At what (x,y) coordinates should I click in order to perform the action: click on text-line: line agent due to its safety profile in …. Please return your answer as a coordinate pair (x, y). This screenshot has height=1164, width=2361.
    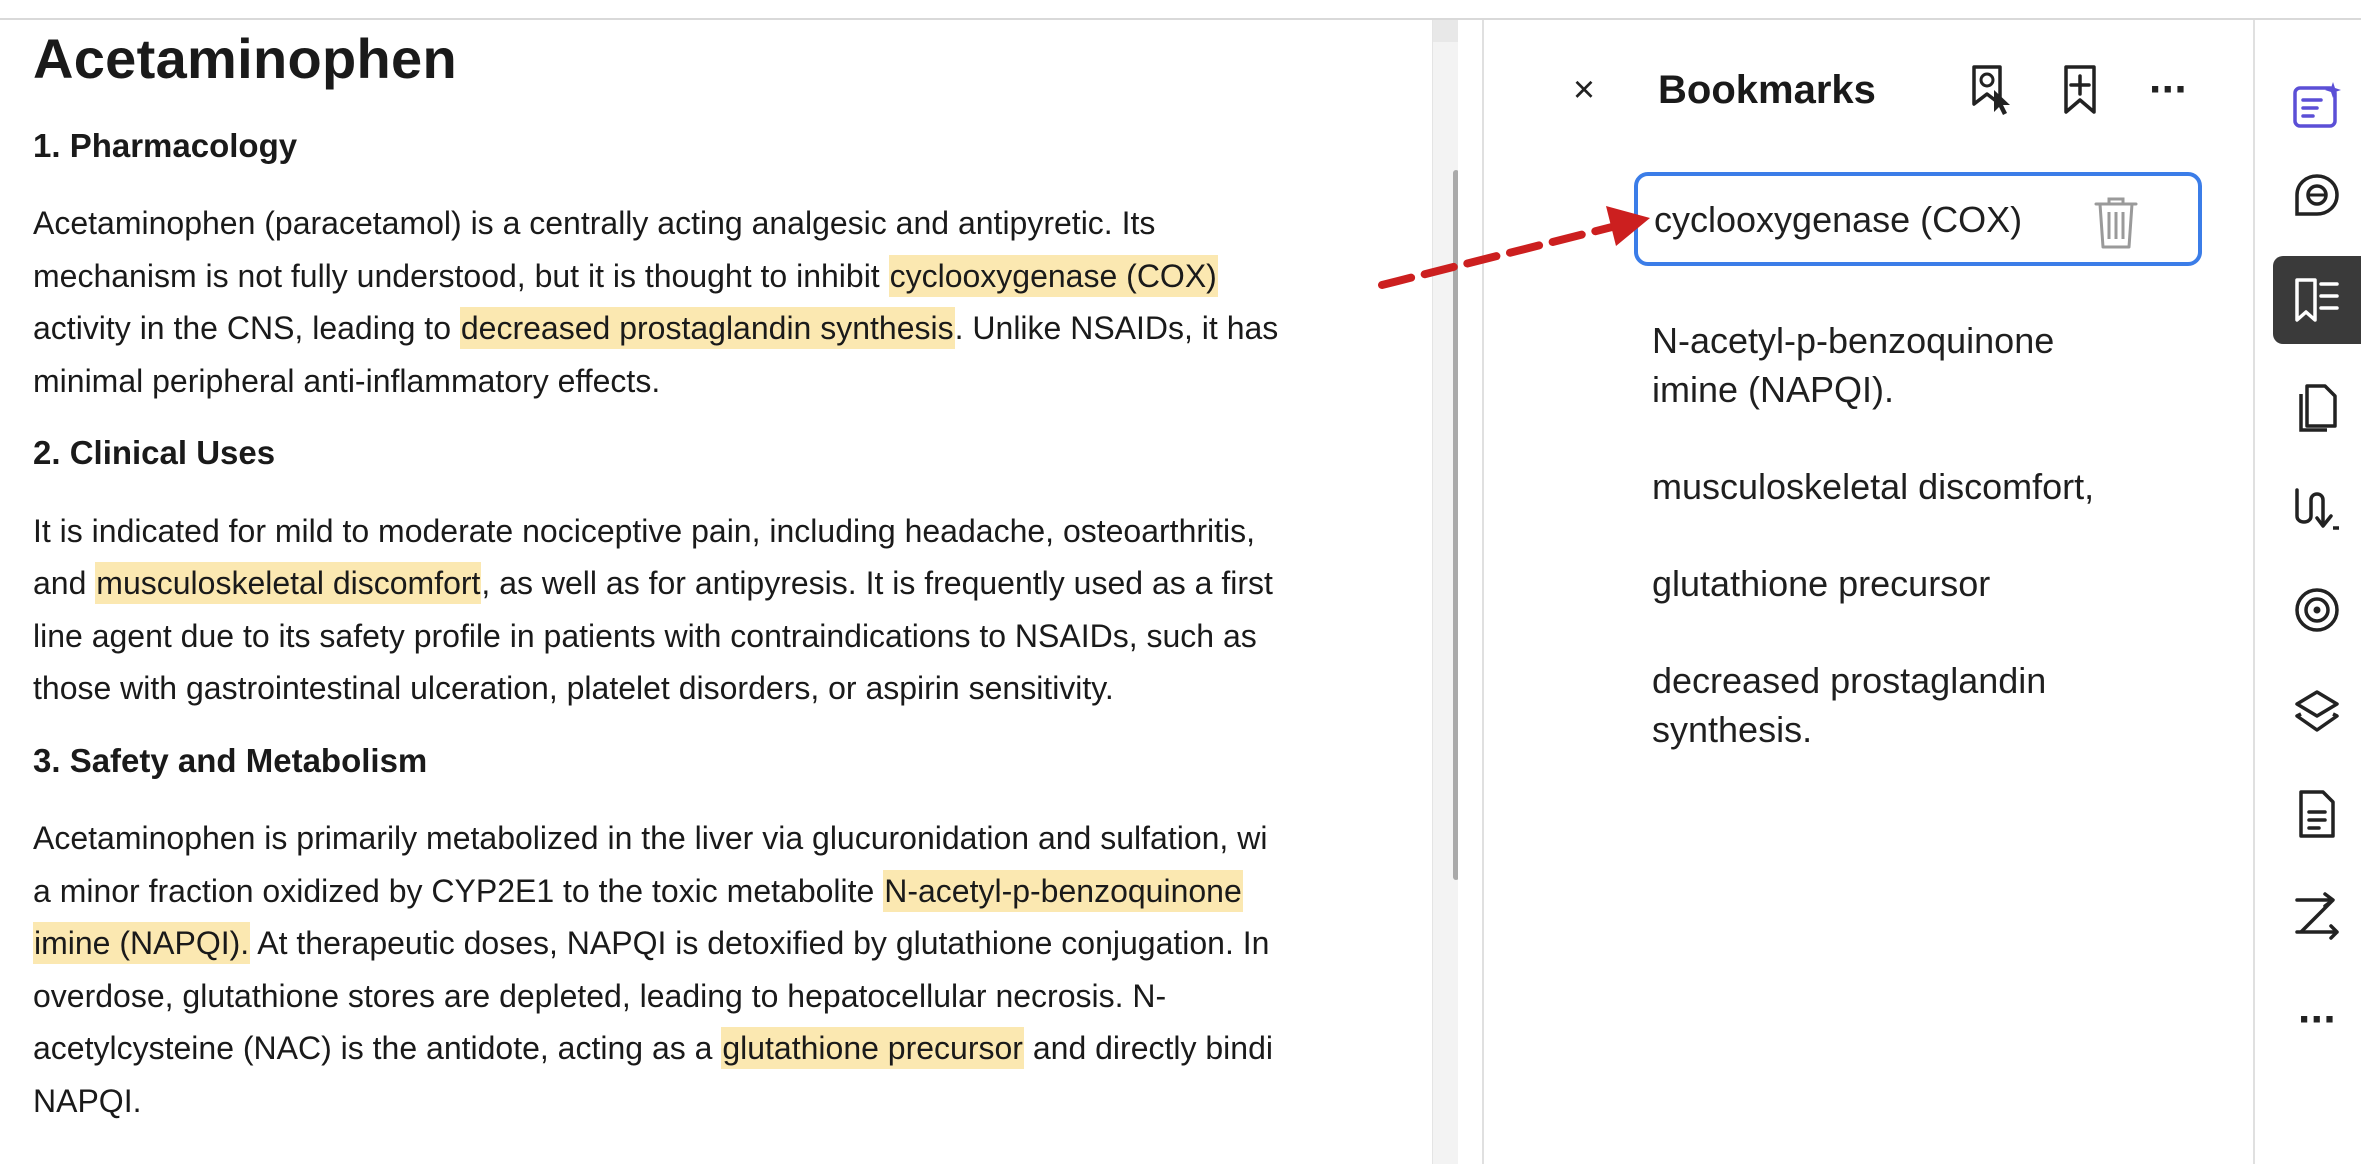
    Looking at the image, I should click on (645, 635).